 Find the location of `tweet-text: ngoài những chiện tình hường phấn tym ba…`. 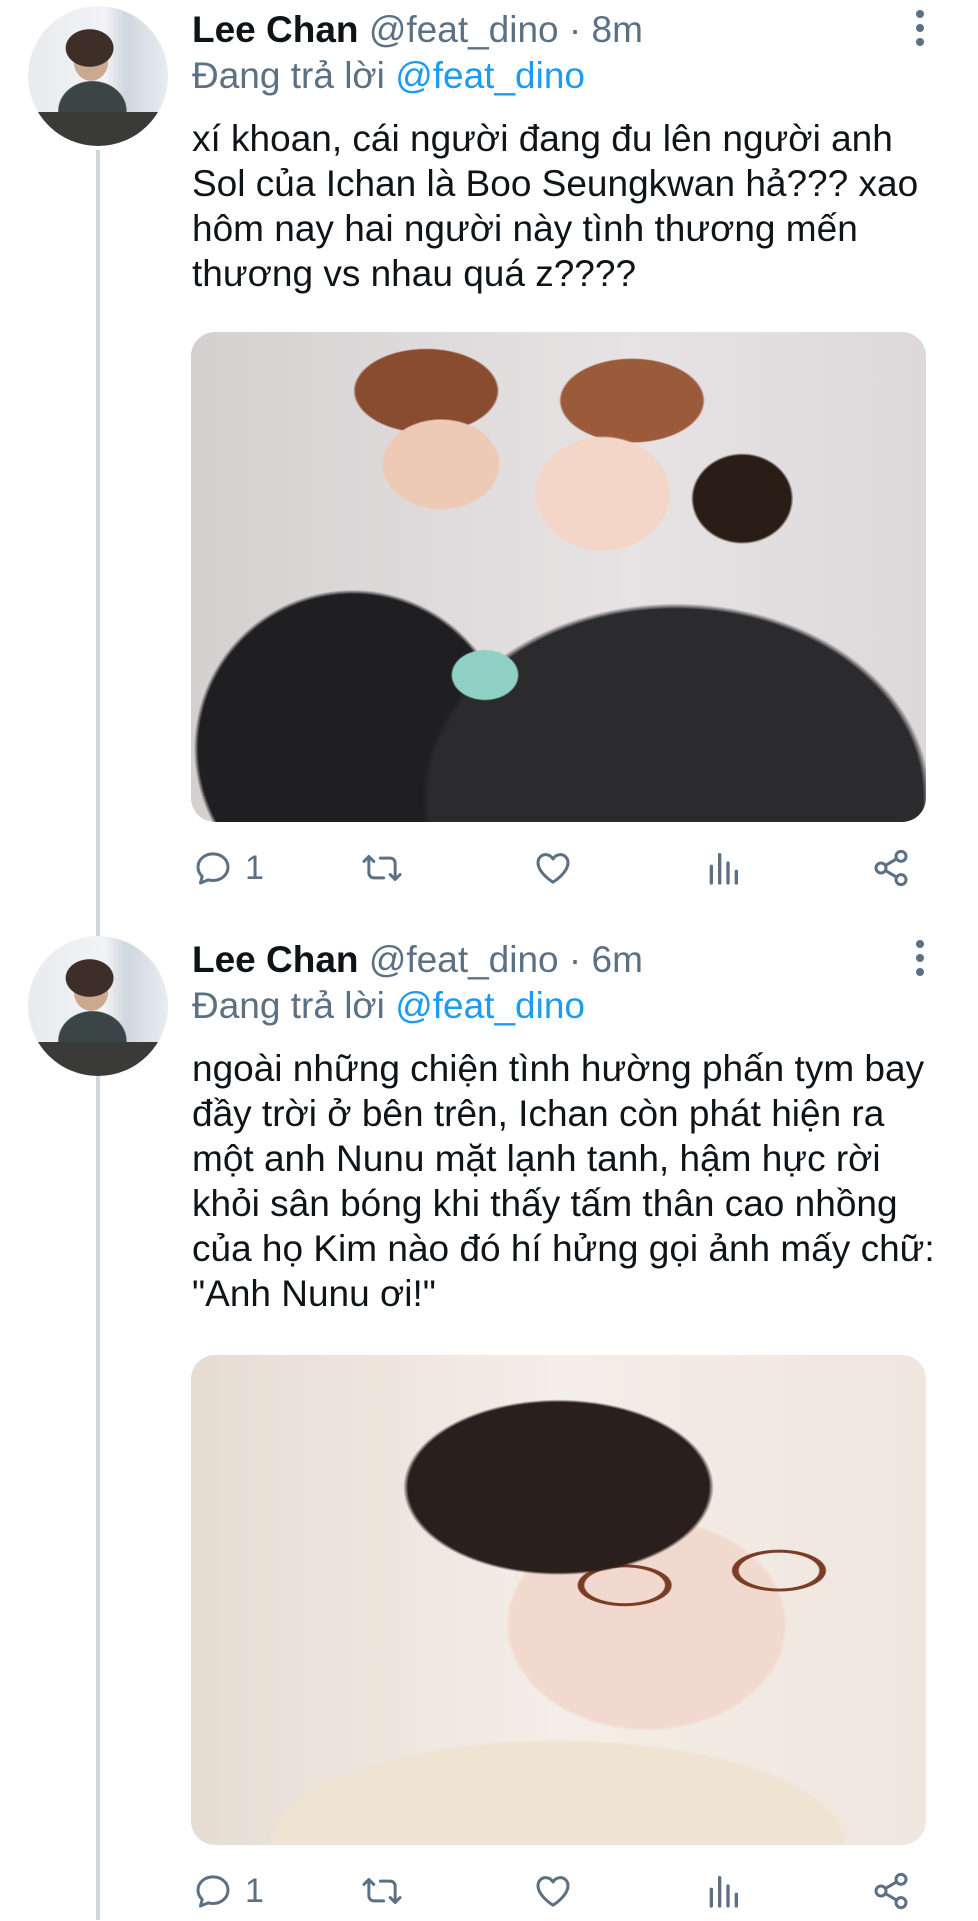

tweet-text: ngoài những chiện tình hường phấn tym ba… is located at coordinates (563, 1181).